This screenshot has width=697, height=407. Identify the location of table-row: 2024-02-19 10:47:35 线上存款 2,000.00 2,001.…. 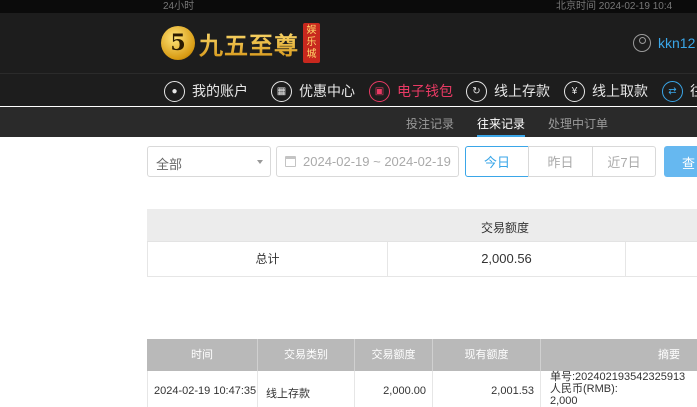
(422, 389).